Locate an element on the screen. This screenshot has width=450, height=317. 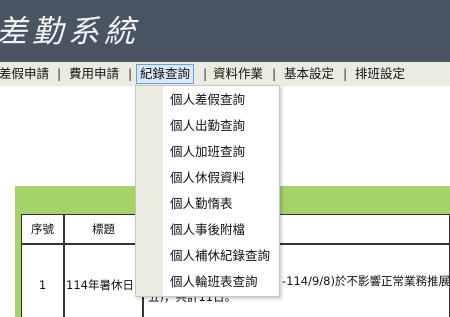
dropdown-item-personal-overtime-query: 個人加班查詢 is located at coordinates (207, 152).